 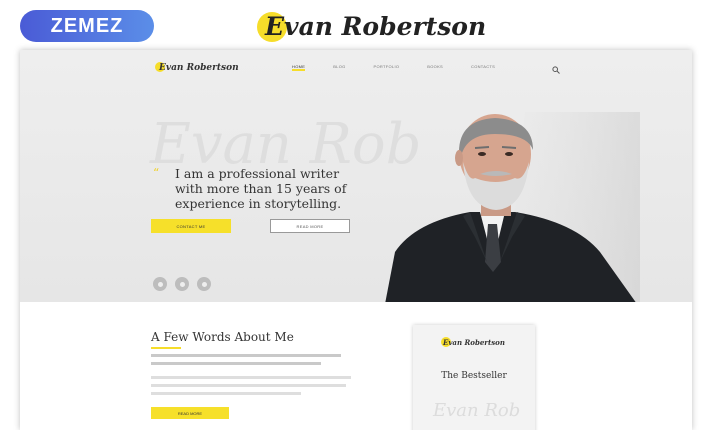 I want to click on hero-headline-line: I am a professional writer, so click(x=257, y=173).